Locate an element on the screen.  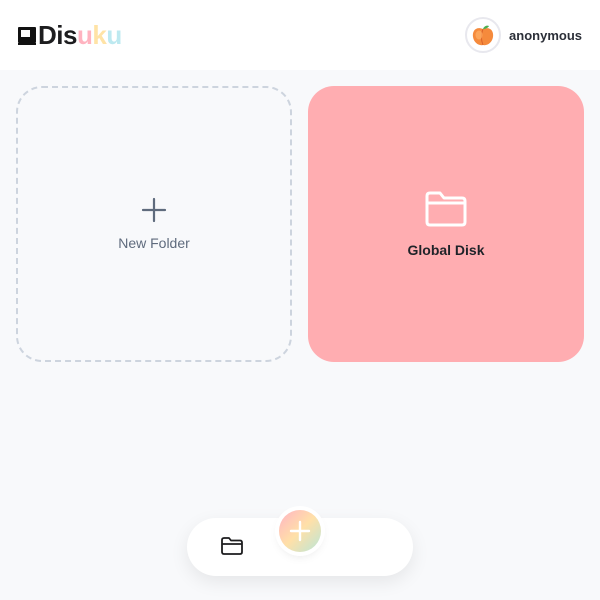
username: anonymous is located at coordinates (545, 35).